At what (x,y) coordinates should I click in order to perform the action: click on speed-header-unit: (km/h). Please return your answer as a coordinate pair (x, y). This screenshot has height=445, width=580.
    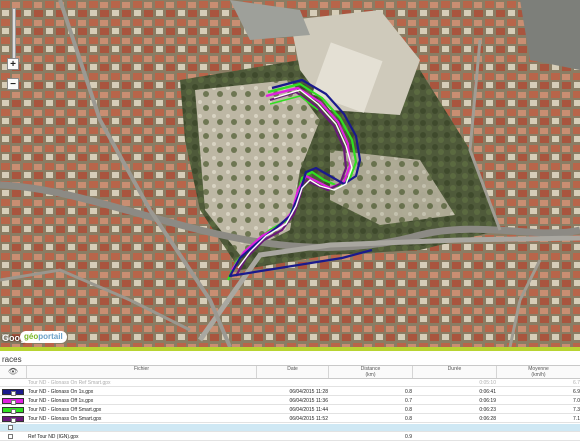
    Looking at the image, I should click on (538, 375).